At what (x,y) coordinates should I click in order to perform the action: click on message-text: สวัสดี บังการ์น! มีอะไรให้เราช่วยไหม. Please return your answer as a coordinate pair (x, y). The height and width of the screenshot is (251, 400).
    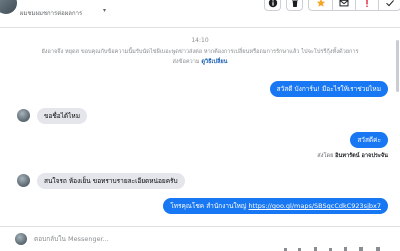
    Looking at the image, I should click on (328, 89).